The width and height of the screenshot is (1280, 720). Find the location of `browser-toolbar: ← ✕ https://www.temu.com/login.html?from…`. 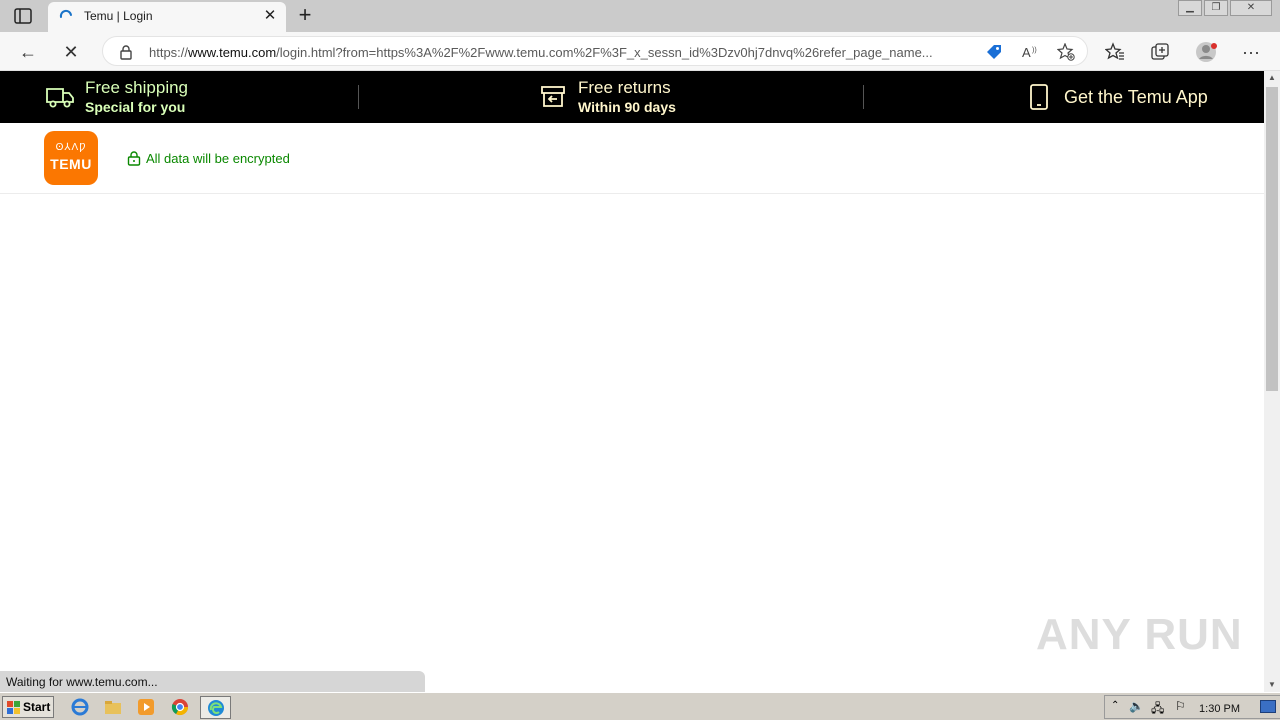

browser-toolbar: ← ✕ https://www.temu.com/login.html?from… is located at coordinates (640, 51).